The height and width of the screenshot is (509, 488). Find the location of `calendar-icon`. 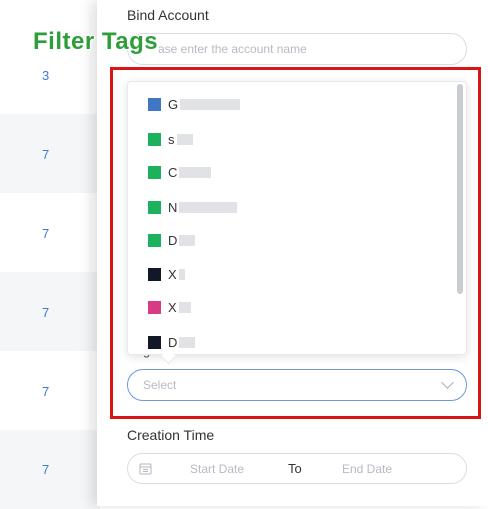

calendar-icon is located at coordinates (145, 469).